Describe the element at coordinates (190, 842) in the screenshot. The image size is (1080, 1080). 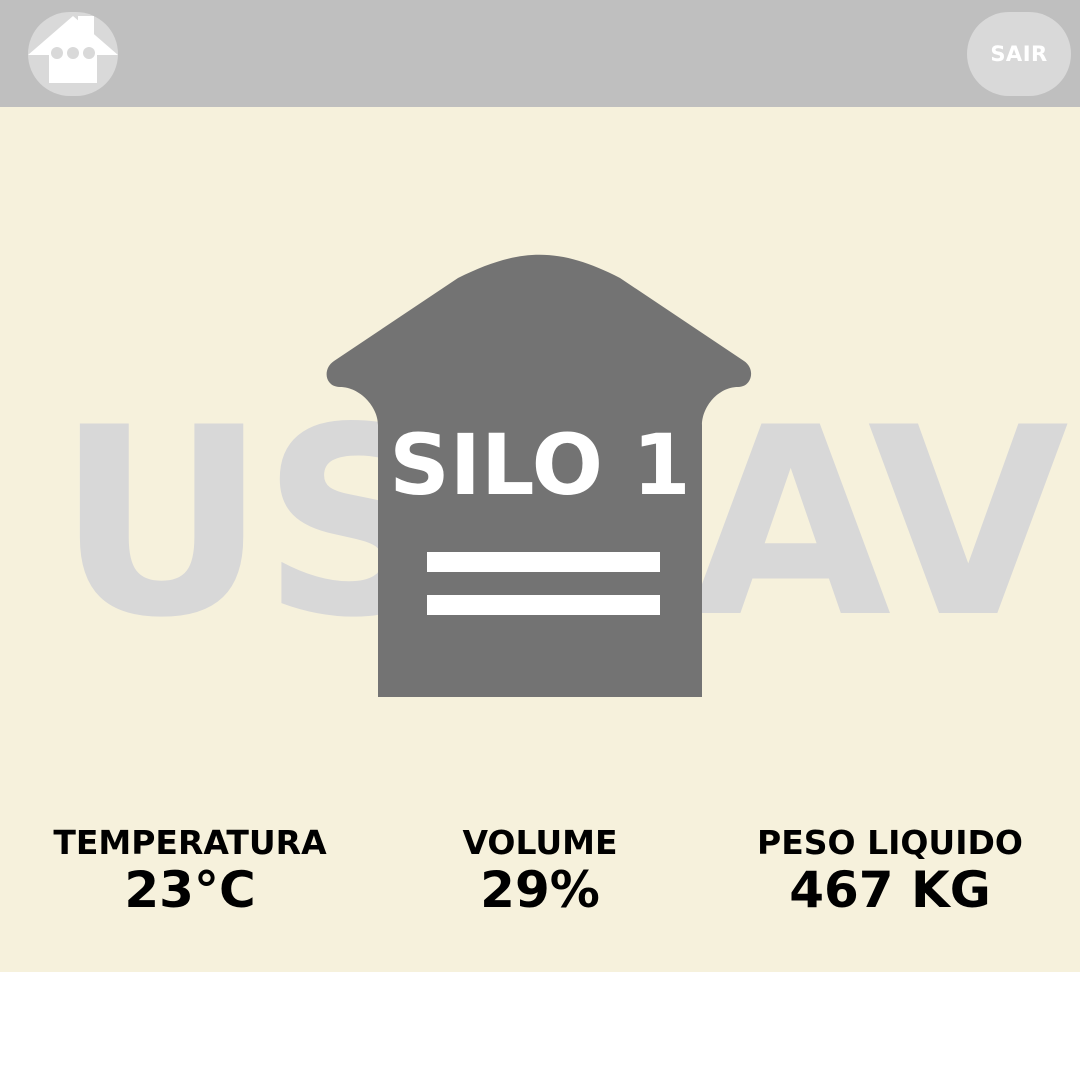
I see `stat-label: TEMPERATURA` at that location.